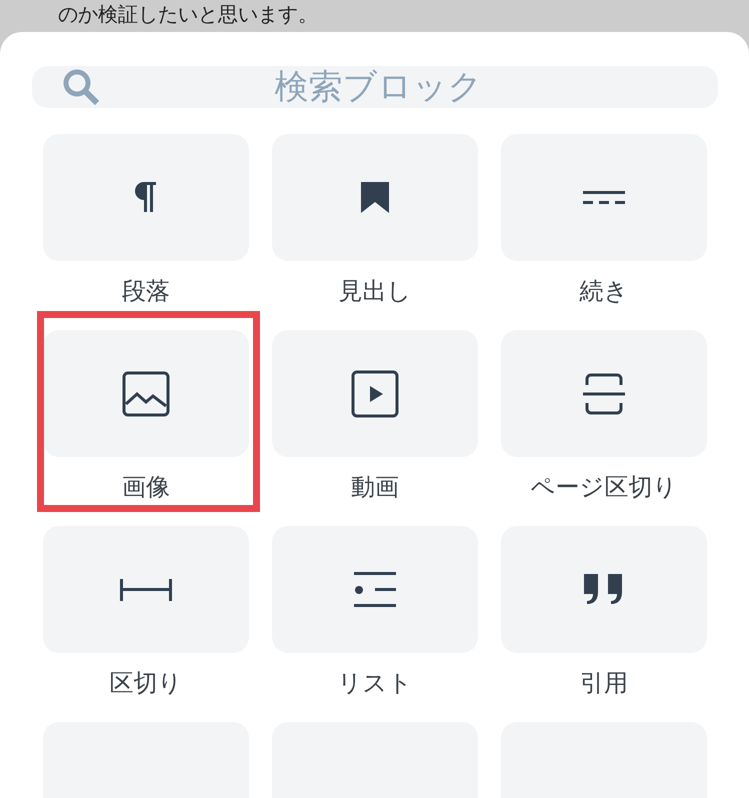 This screenshot has width=749, height=798. What do you see at coordinates (188, 14) in the screenshot?
I see `background-text: のか検証したいと思います。` at bounding box center [188, 14].